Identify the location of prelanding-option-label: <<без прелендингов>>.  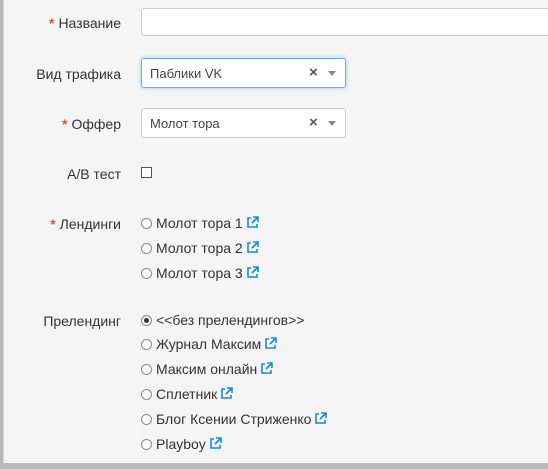
(230, 320).